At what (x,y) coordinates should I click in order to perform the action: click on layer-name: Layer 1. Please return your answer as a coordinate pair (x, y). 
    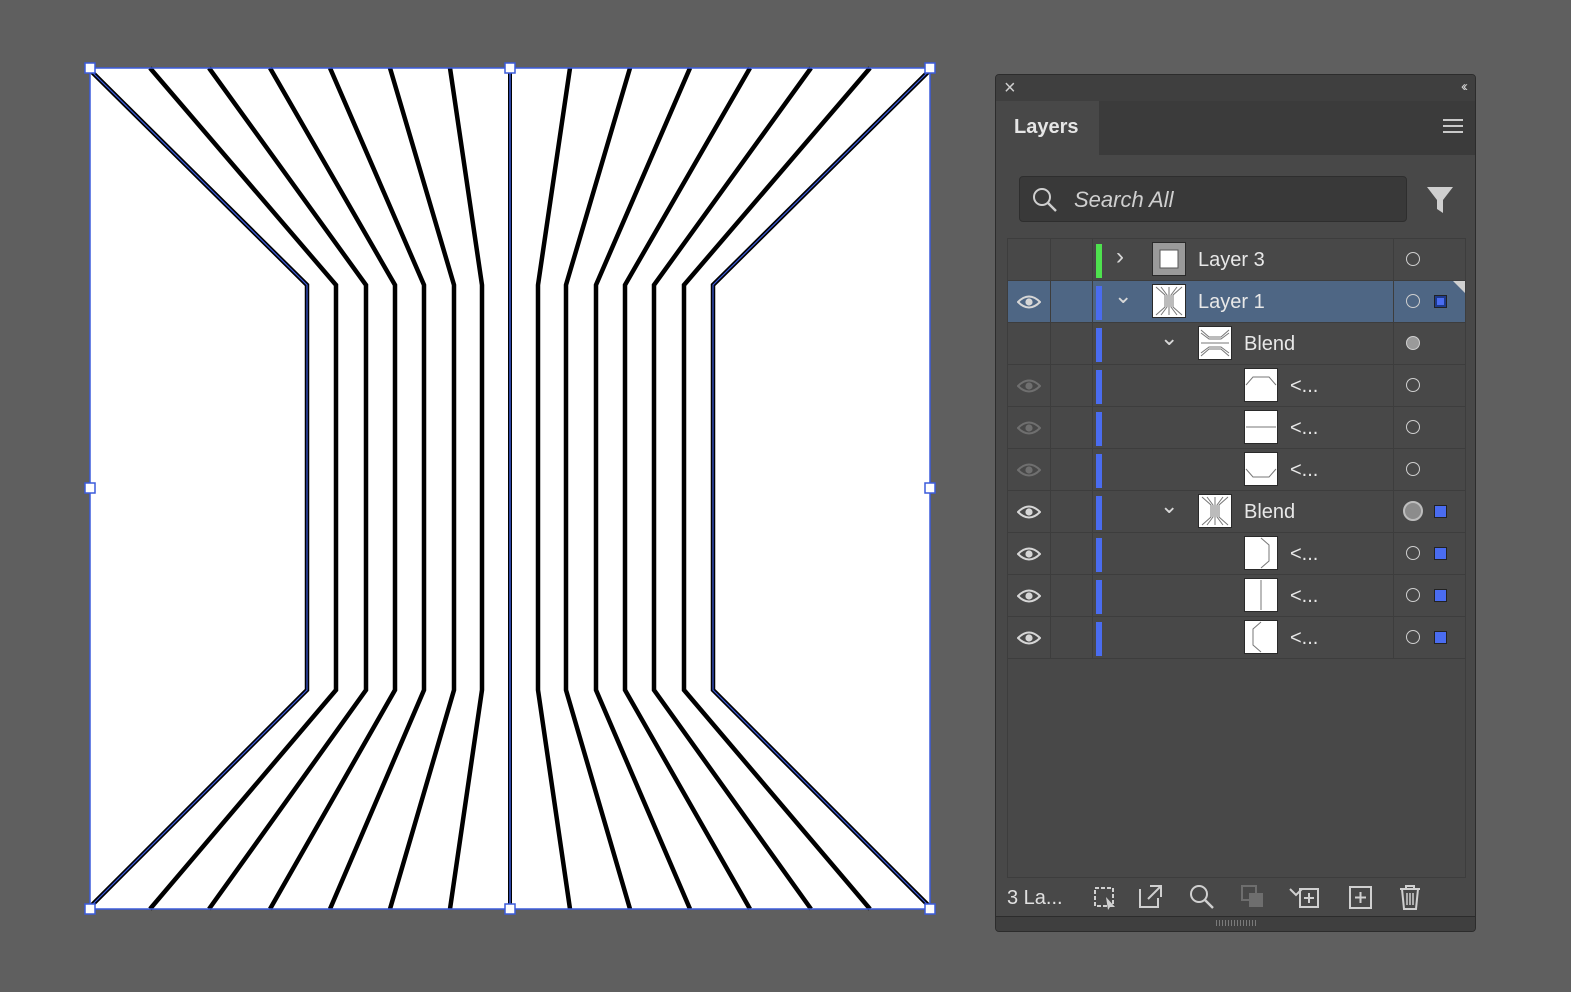
    Looking at the image, I should click on (1231, 302).